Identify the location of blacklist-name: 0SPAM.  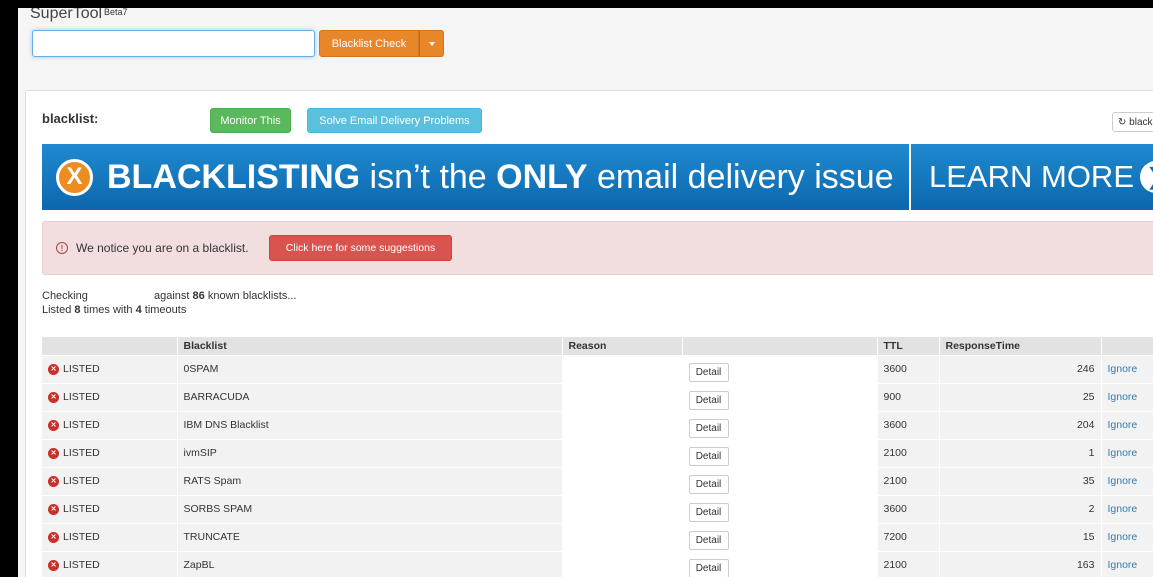
(370, 368).